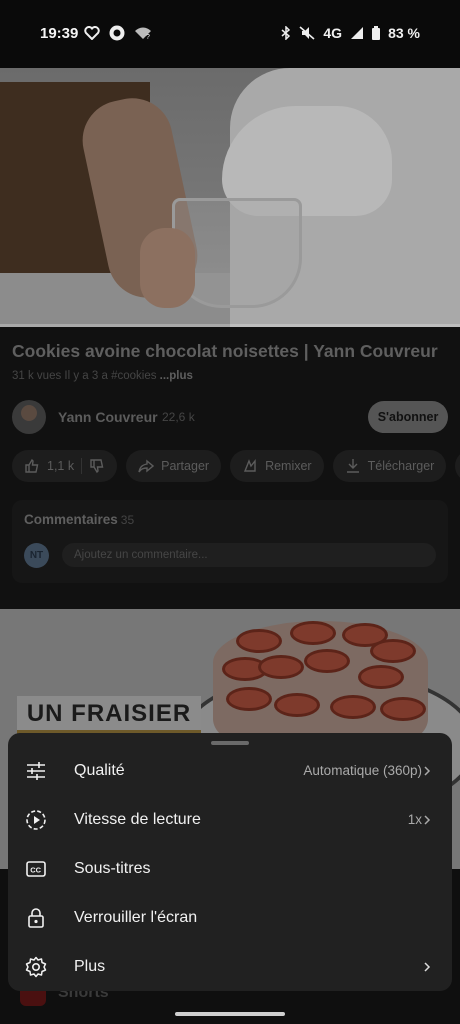 This screenshot has width=460, height=1024. Describe the element at coordinates (230, 917) in the screenshot. I see `sheet-item-lock-screen: Verrouiller l'écran` at that location.